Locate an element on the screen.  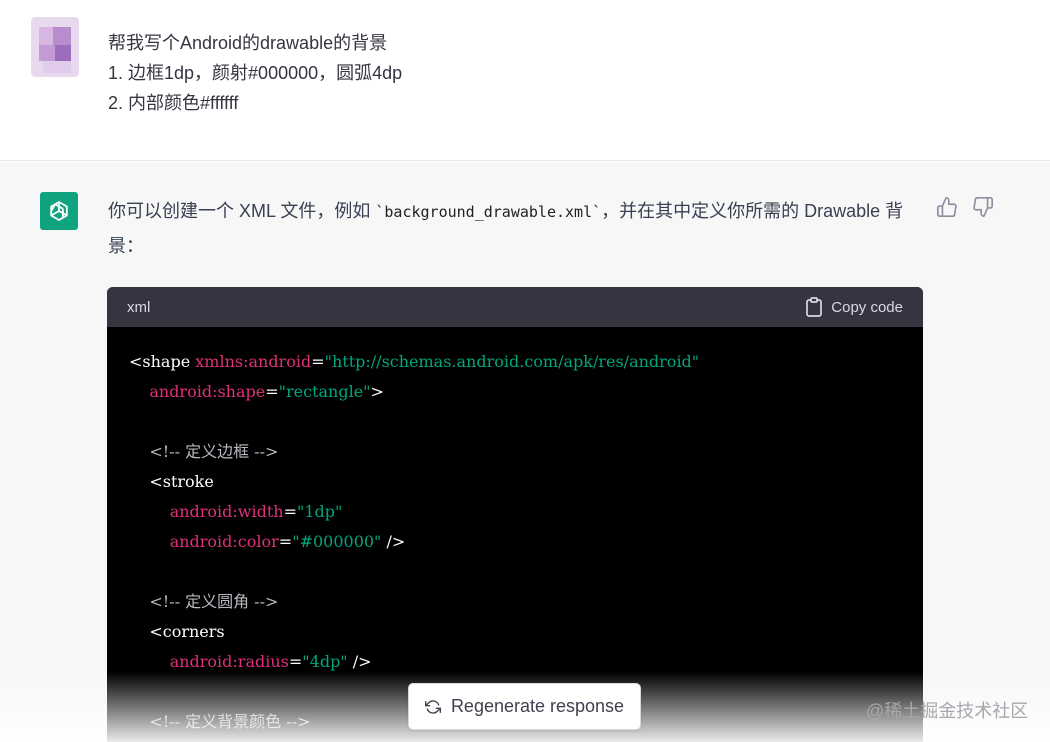
code-token: > is located at coordinates (377, 391).